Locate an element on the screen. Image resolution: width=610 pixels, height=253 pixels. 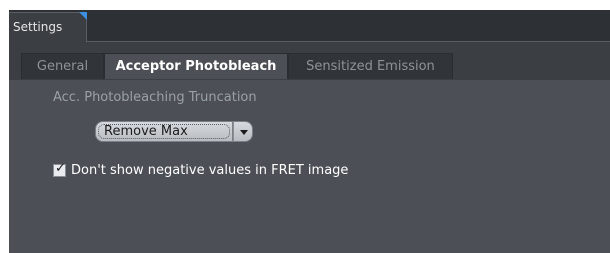
checkmark-icon: ✓ is located at coordinates (60, 168).